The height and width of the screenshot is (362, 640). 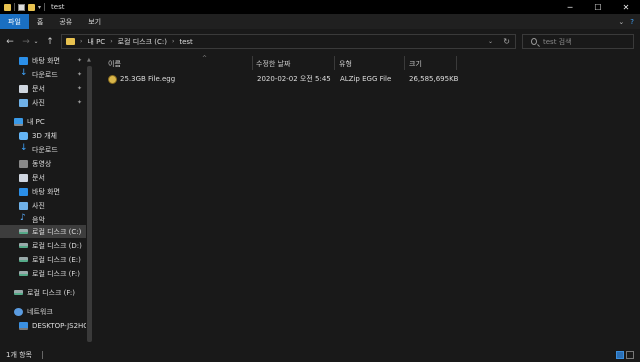 What do you see at coordinates (39, 7) in the screenshot?
I see `customize-toolbar-chevron-icon: ▾` at bounding box center [39, 7].